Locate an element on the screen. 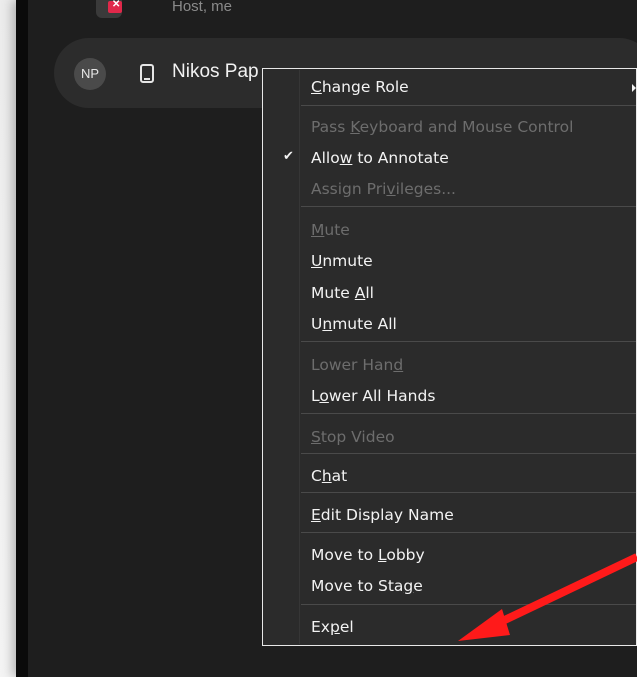 Image resolution: width=637 pixels, height=677 pixels. menu-item-stop-video: Stop Video is located at coordinates (450, 438).